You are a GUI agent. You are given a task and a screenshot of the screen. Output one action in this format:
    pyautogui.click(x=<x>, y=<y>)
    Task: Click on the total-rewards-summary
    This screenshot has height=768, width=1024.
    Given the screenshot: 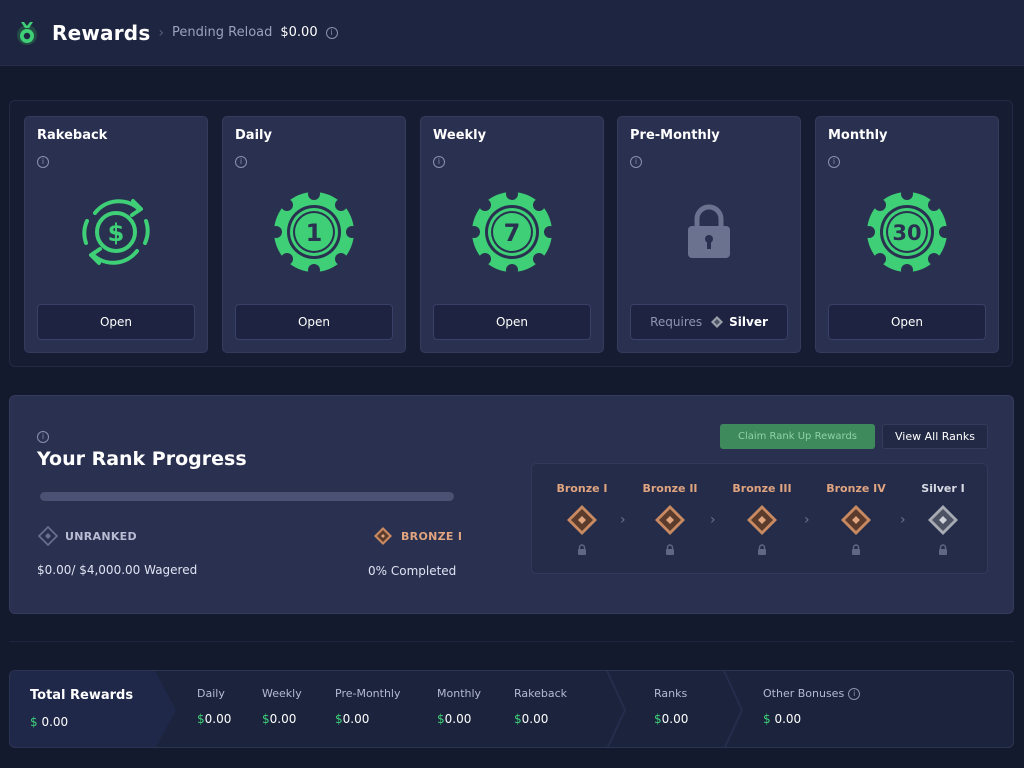 What is the action you would take?
    pyautogui.click(x=93, y=709)
    